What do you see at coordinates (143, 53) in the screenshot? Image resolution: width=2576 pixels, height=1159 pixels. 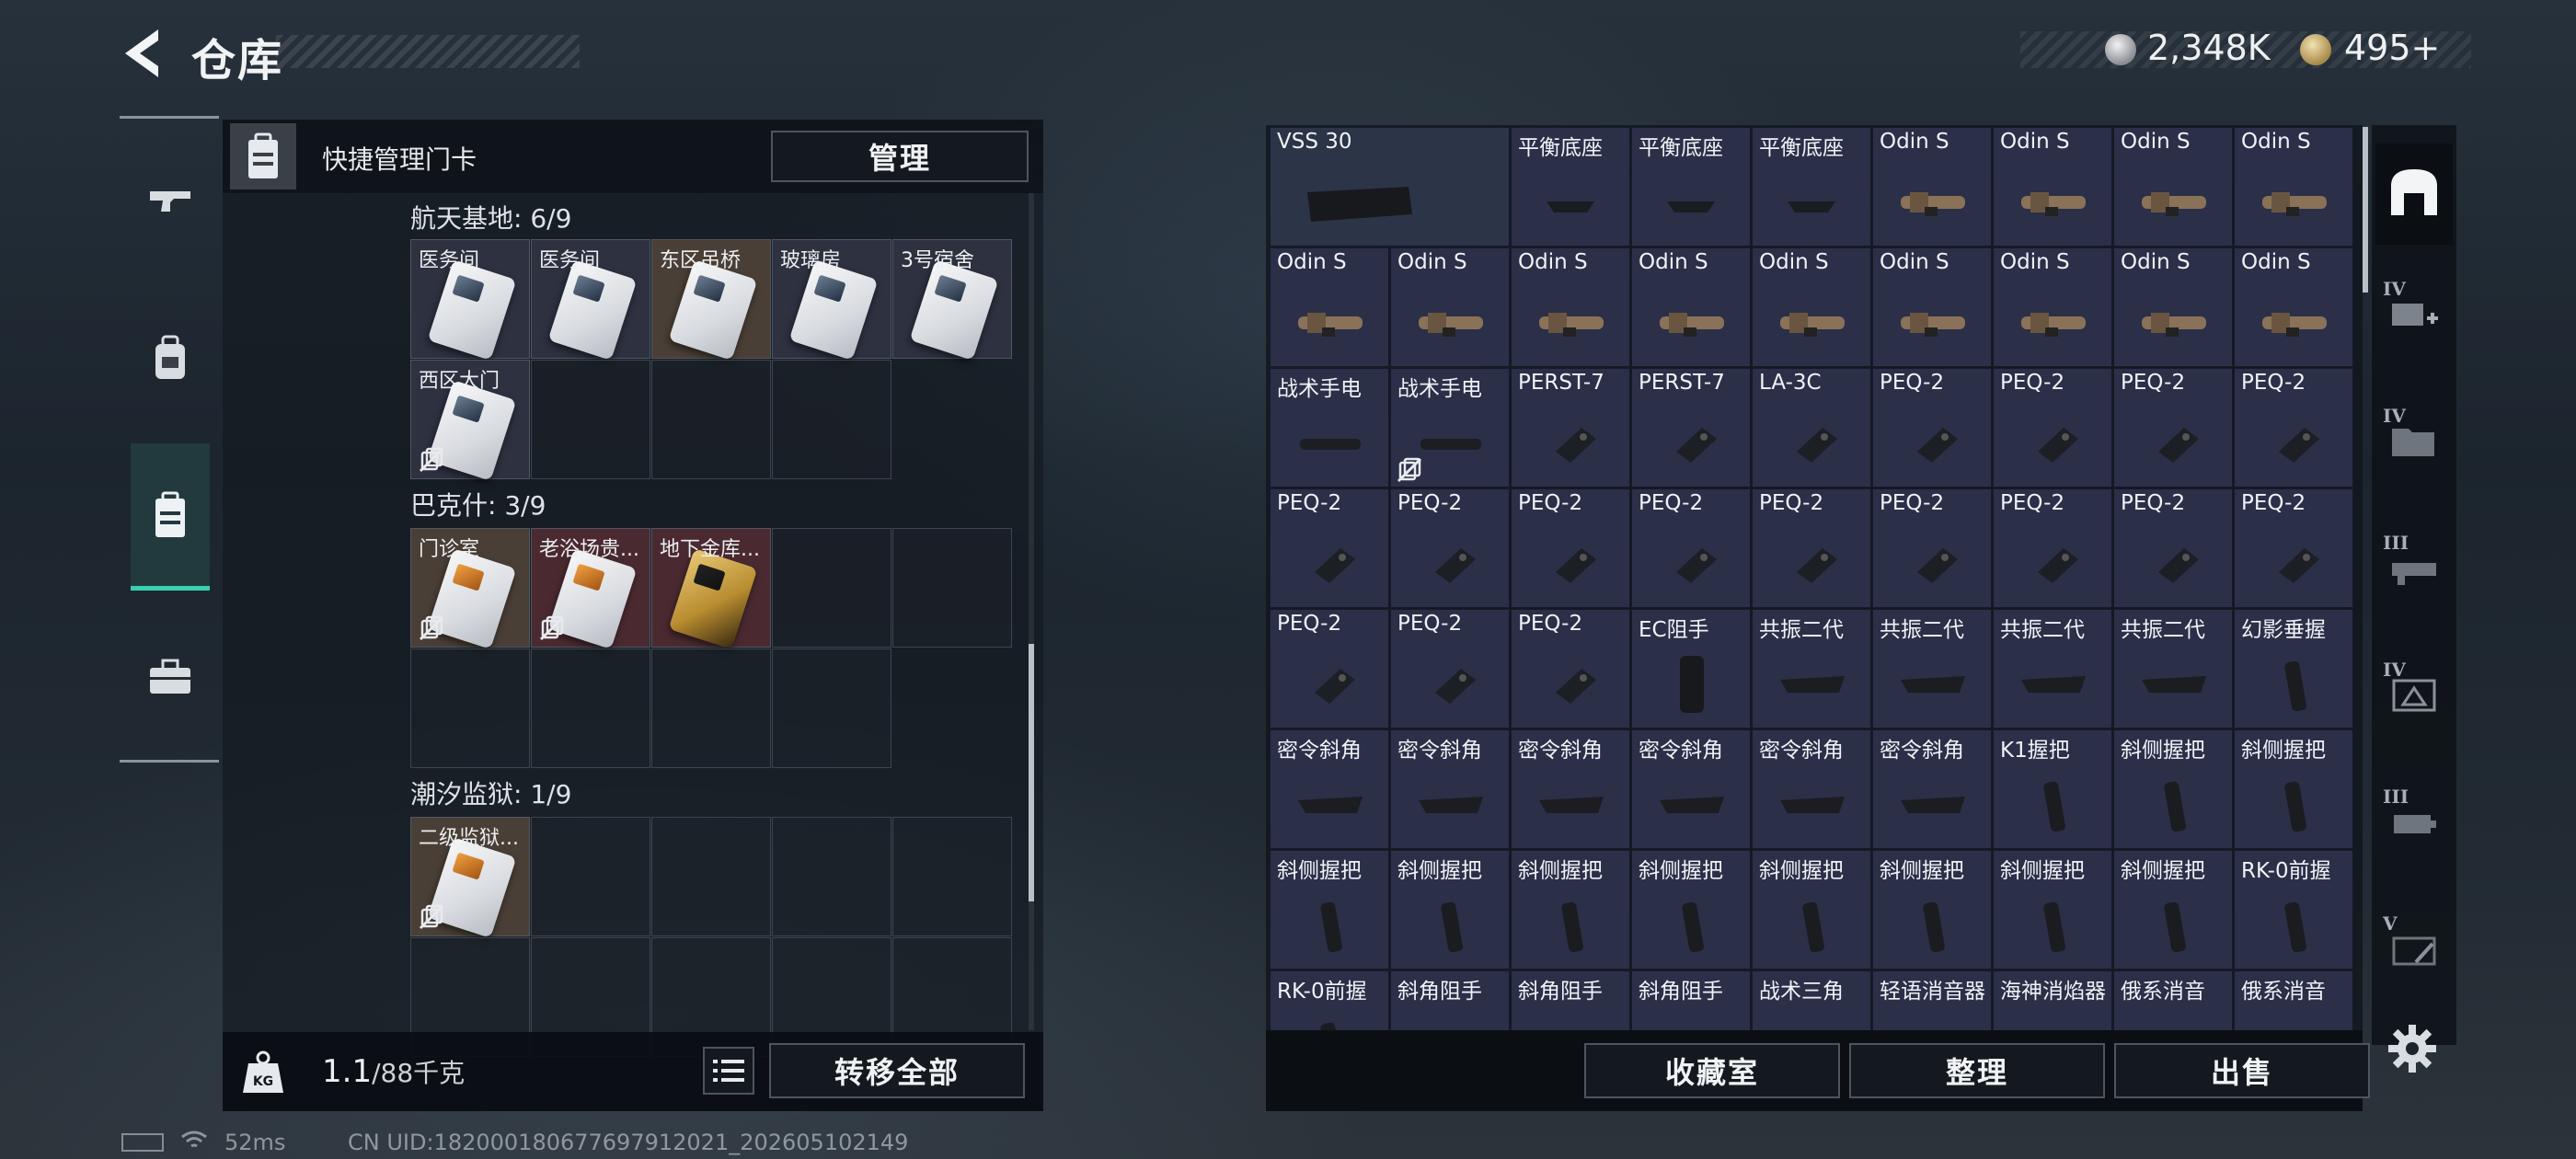 I see `back-button` at bounding box center [143, 53].